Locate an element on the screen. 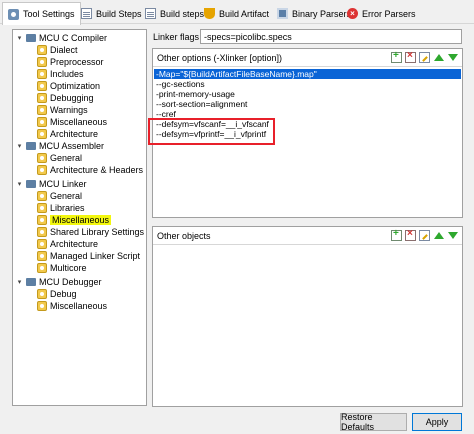  list-item: --sort-section=alignment is located at coordinates (307, 104).